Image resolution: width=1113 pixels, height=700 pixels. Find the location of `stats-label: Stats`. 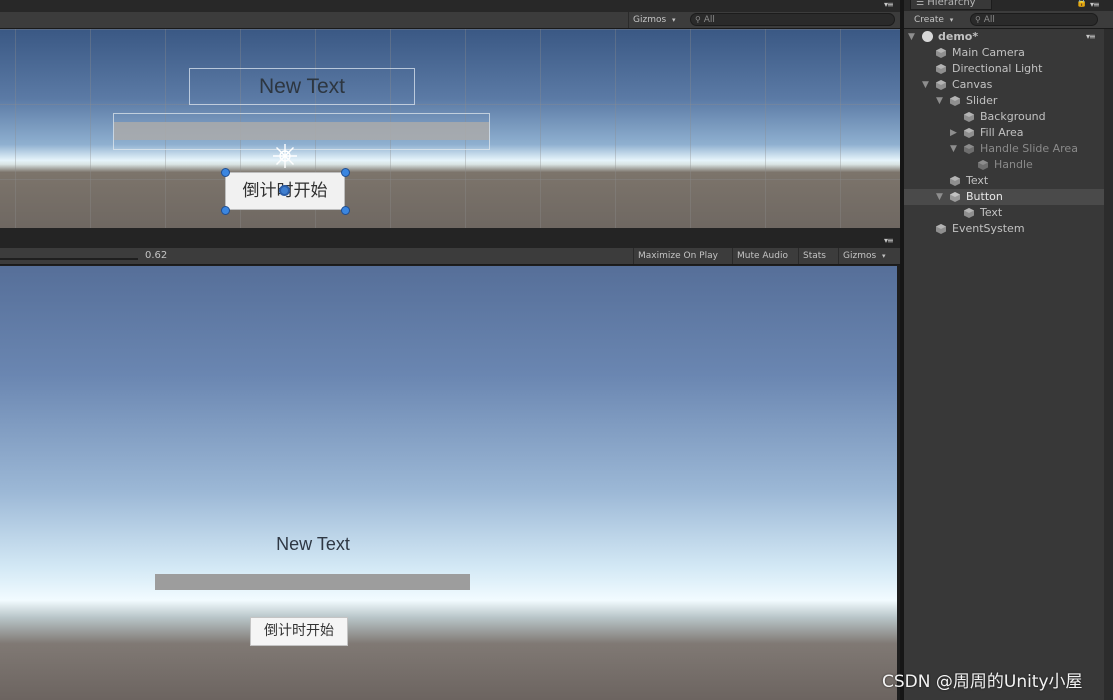

stats-label: Stats is located at coordinates (814, 256).